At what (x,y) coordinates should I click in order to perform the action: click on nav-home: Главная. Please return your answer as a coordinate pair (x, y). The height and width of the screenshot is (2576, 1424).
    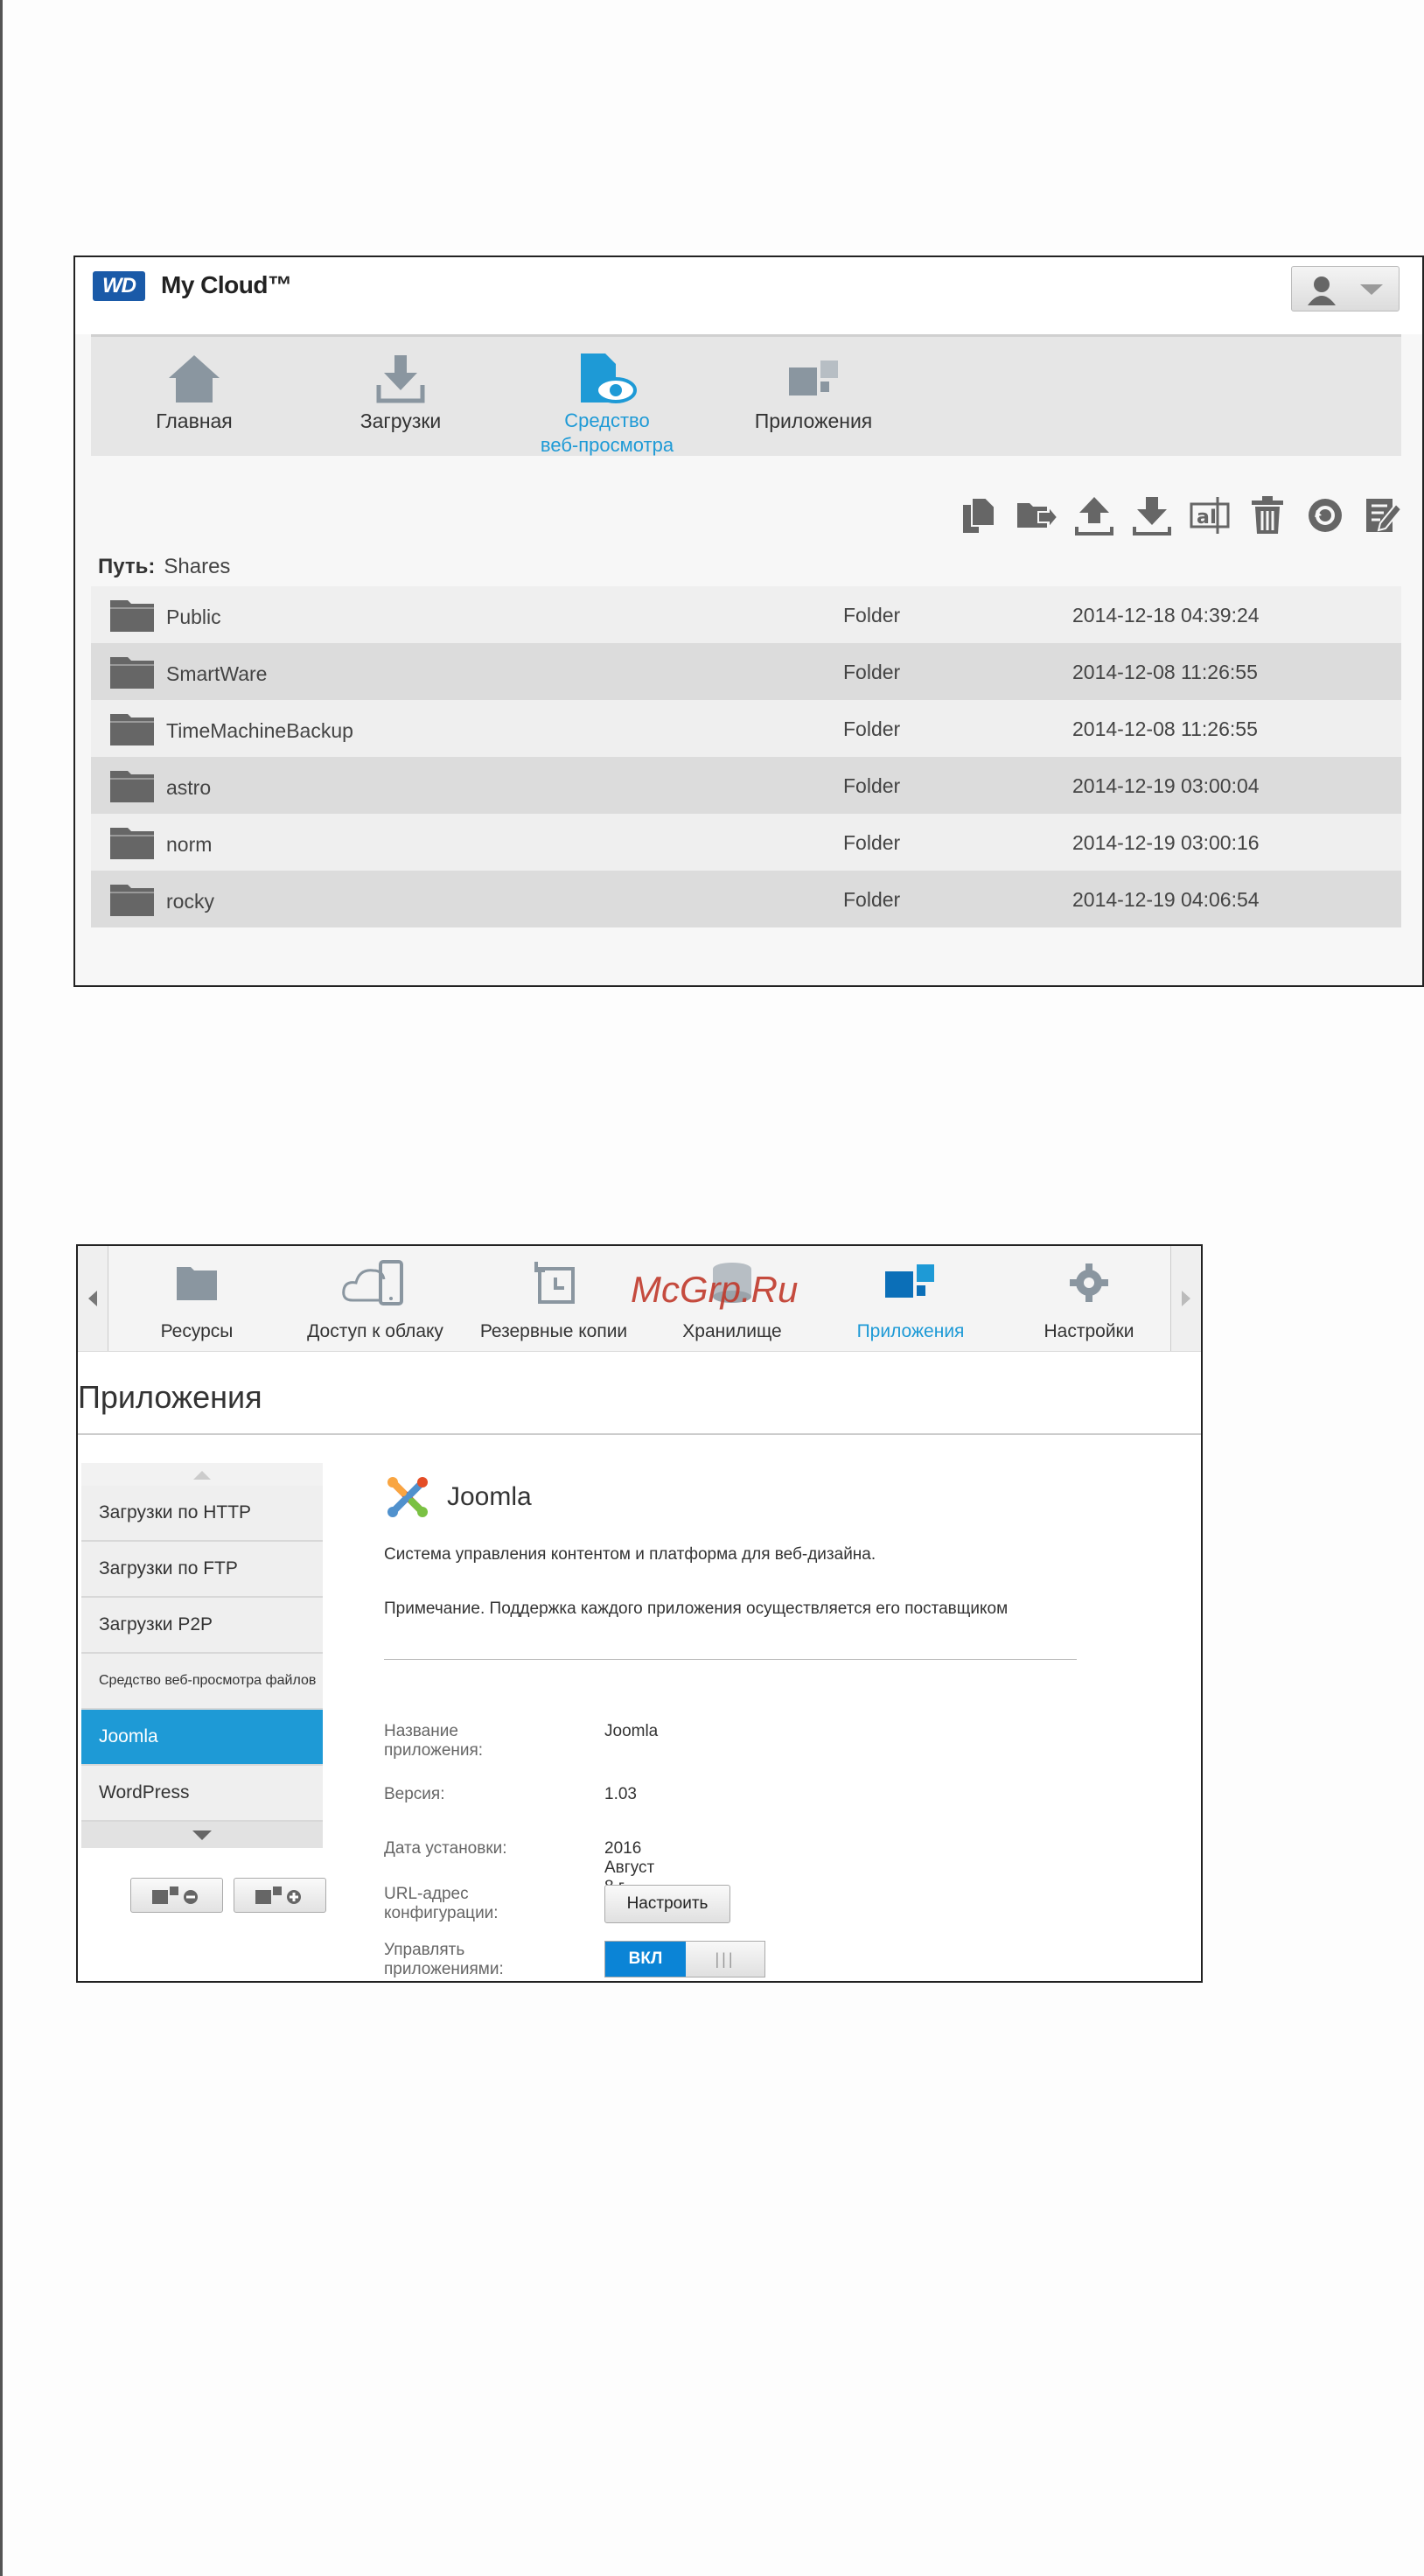
    Looking at the image, I should click on (194, 391).